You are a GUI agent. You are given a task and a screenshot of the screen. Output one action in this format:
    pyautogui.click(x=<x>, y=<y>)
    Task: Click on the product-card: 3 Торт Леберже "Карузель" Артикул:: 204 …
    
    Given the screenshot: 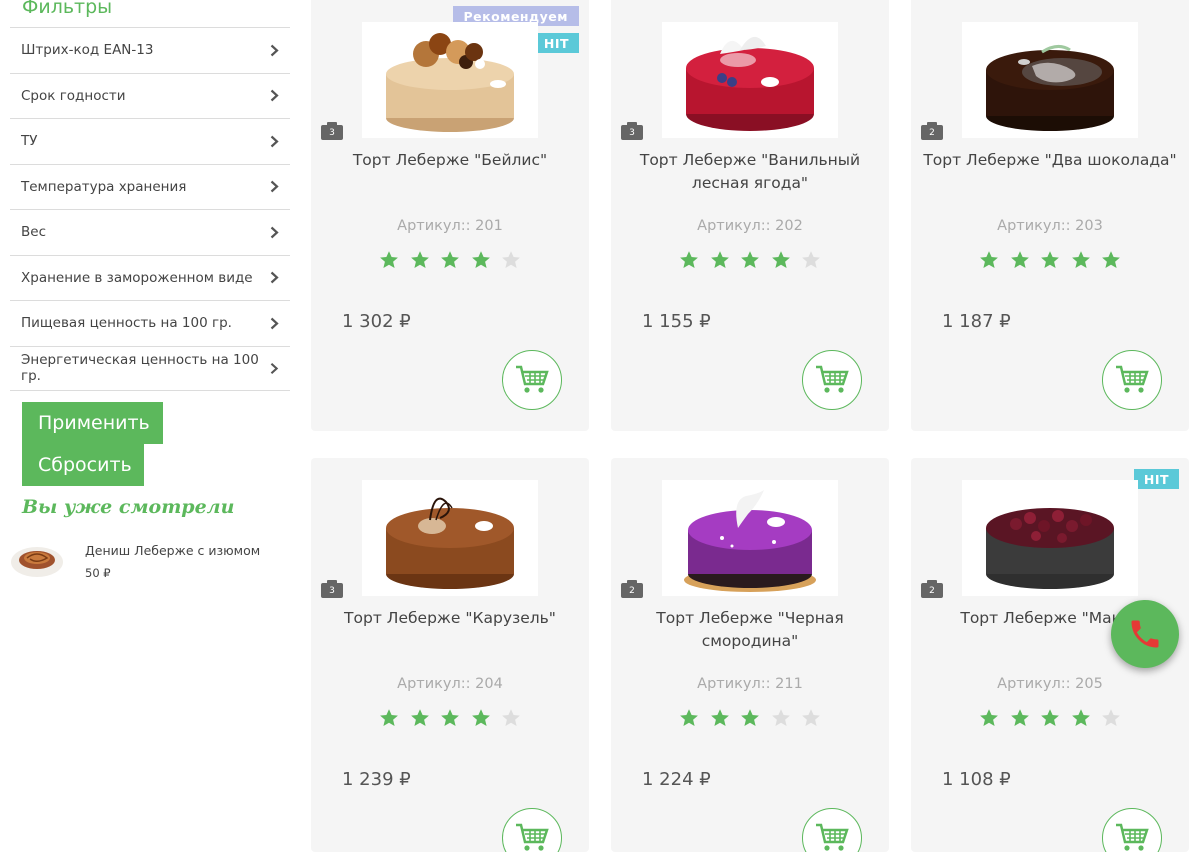 What is the action you would take?
    pyautogui.click(x=450, y=655)
    